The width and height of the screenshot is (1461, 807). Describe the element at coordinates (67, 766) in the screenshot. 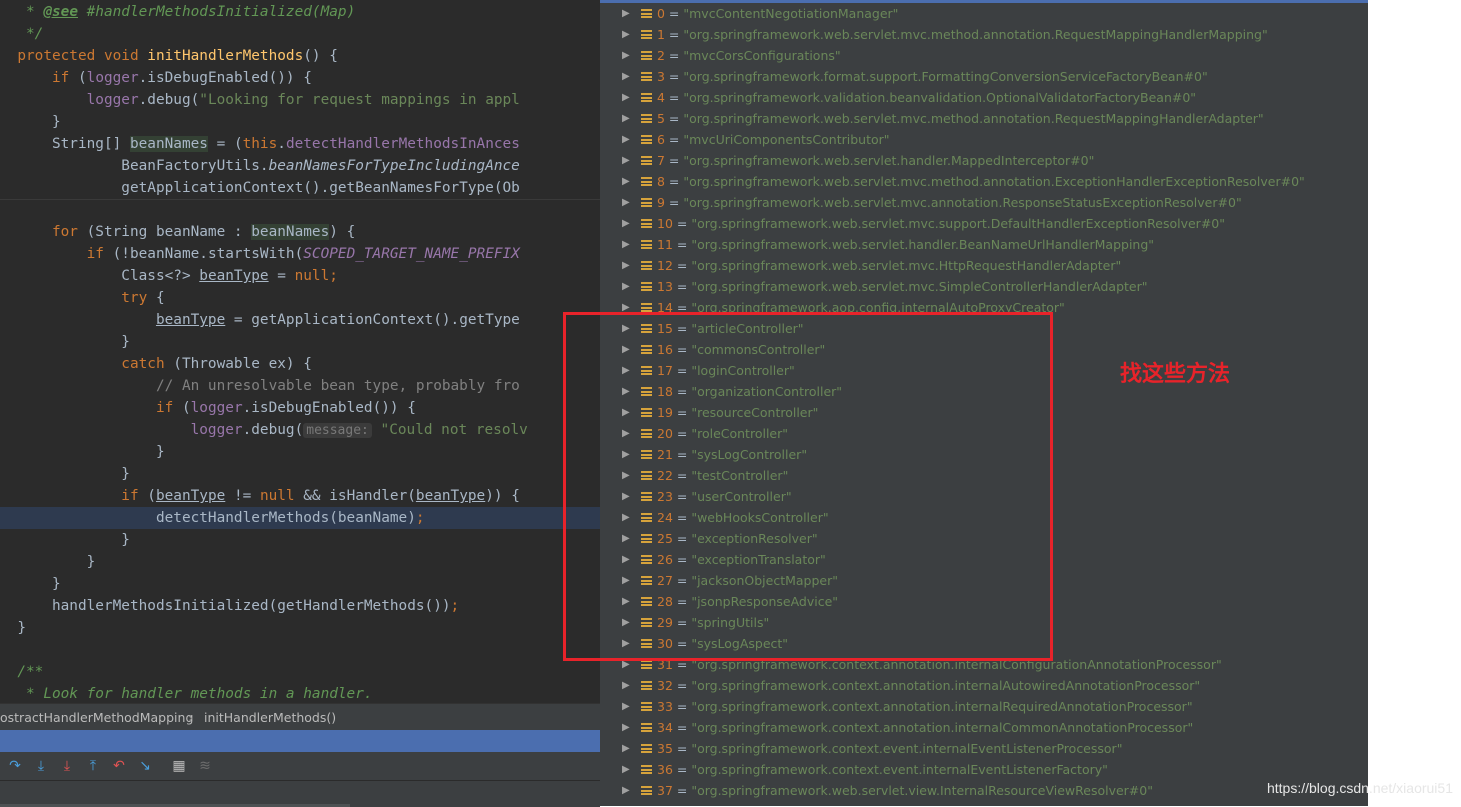

I see `force-step-into-icon: ⤓` at that location.